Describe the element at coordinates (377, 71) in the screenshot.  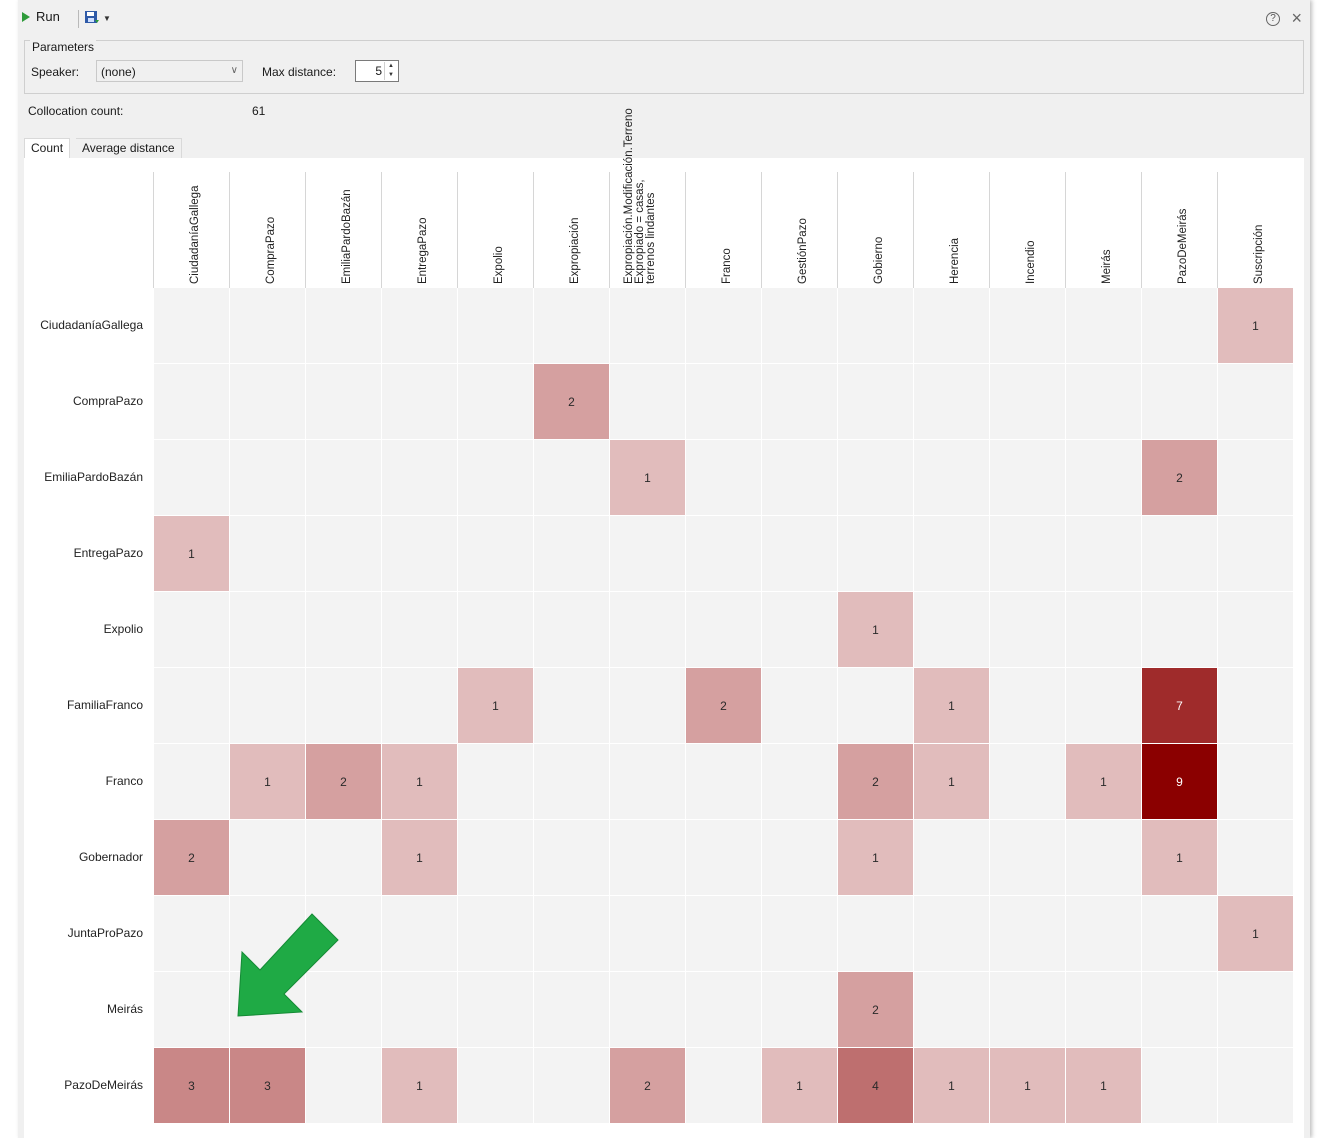
I see `max-distance-stepper: 5 ▲ ▼` at that location.